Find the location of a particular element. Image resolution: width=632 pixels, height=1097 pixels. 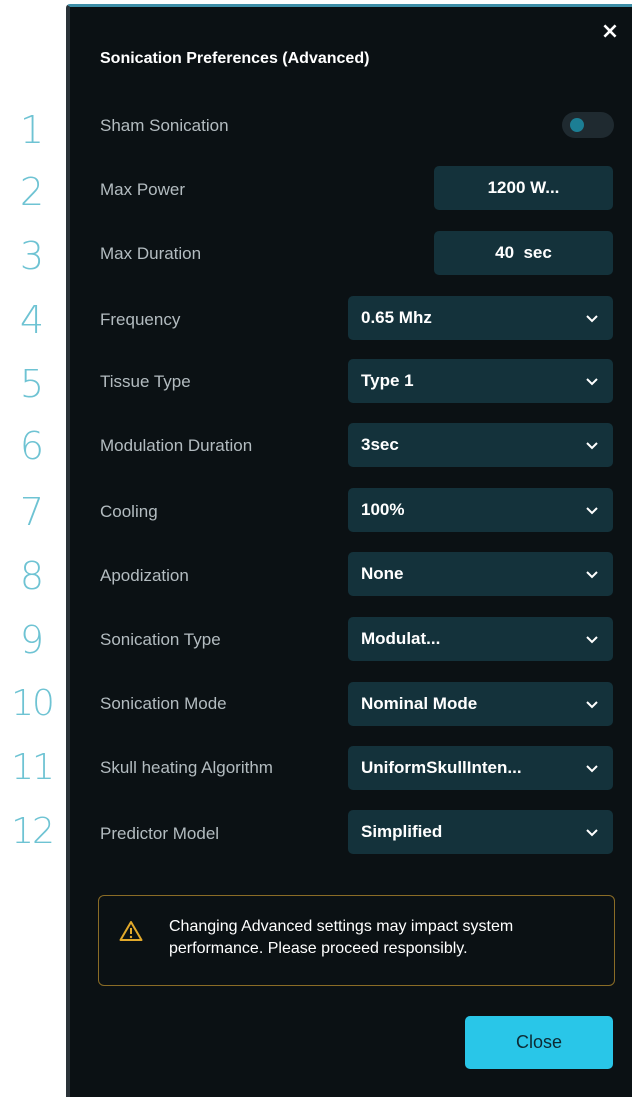

predictor-model-label: Predictor Model is located at coordinates (160, 833).